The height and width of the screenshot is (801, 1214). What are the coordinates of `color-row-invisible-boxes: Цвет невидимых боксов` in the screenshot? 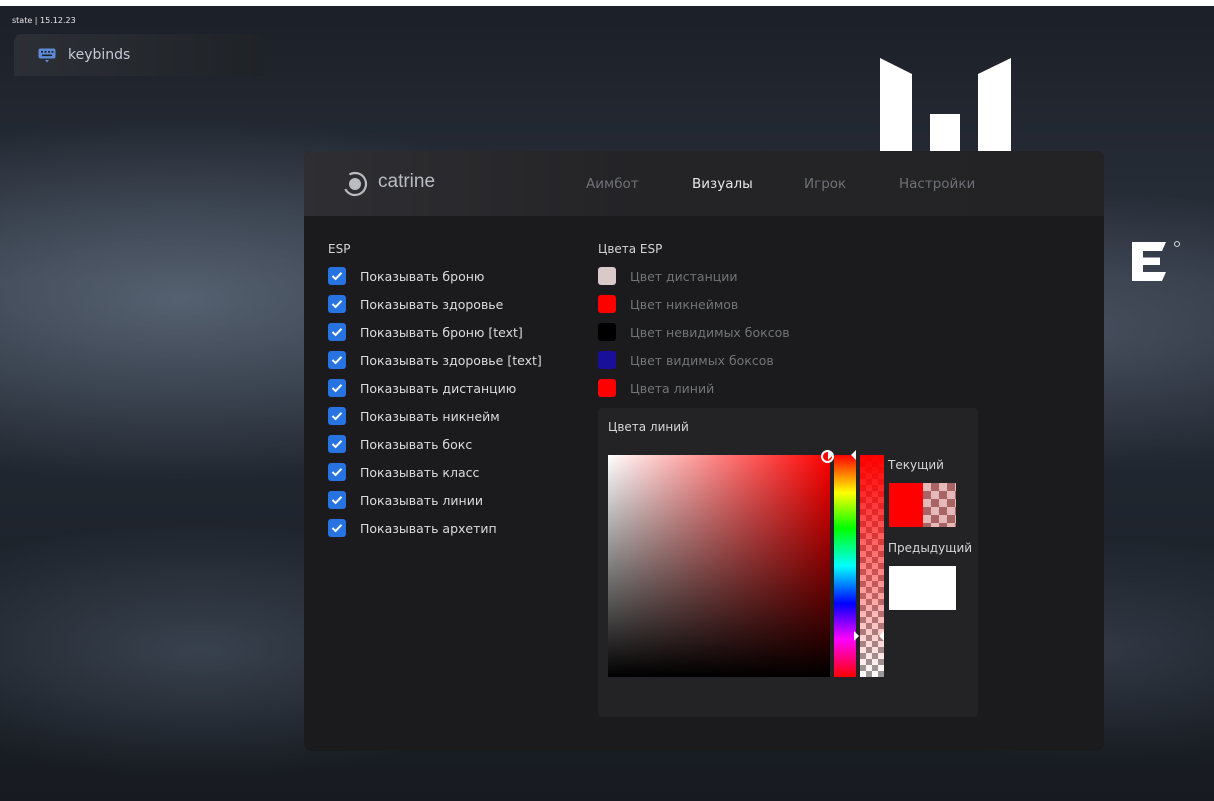 It's located at (694, 332).